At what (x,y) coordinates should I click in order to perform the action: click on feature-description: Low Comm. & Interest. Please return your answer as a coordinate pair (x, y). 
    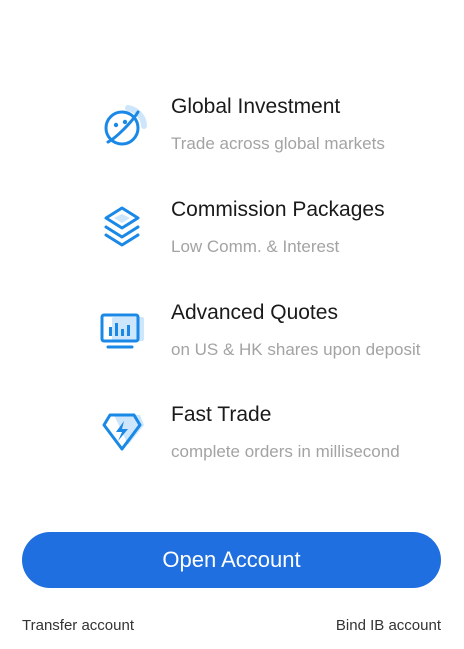
    Looking at the image, I should click on (255, 246).